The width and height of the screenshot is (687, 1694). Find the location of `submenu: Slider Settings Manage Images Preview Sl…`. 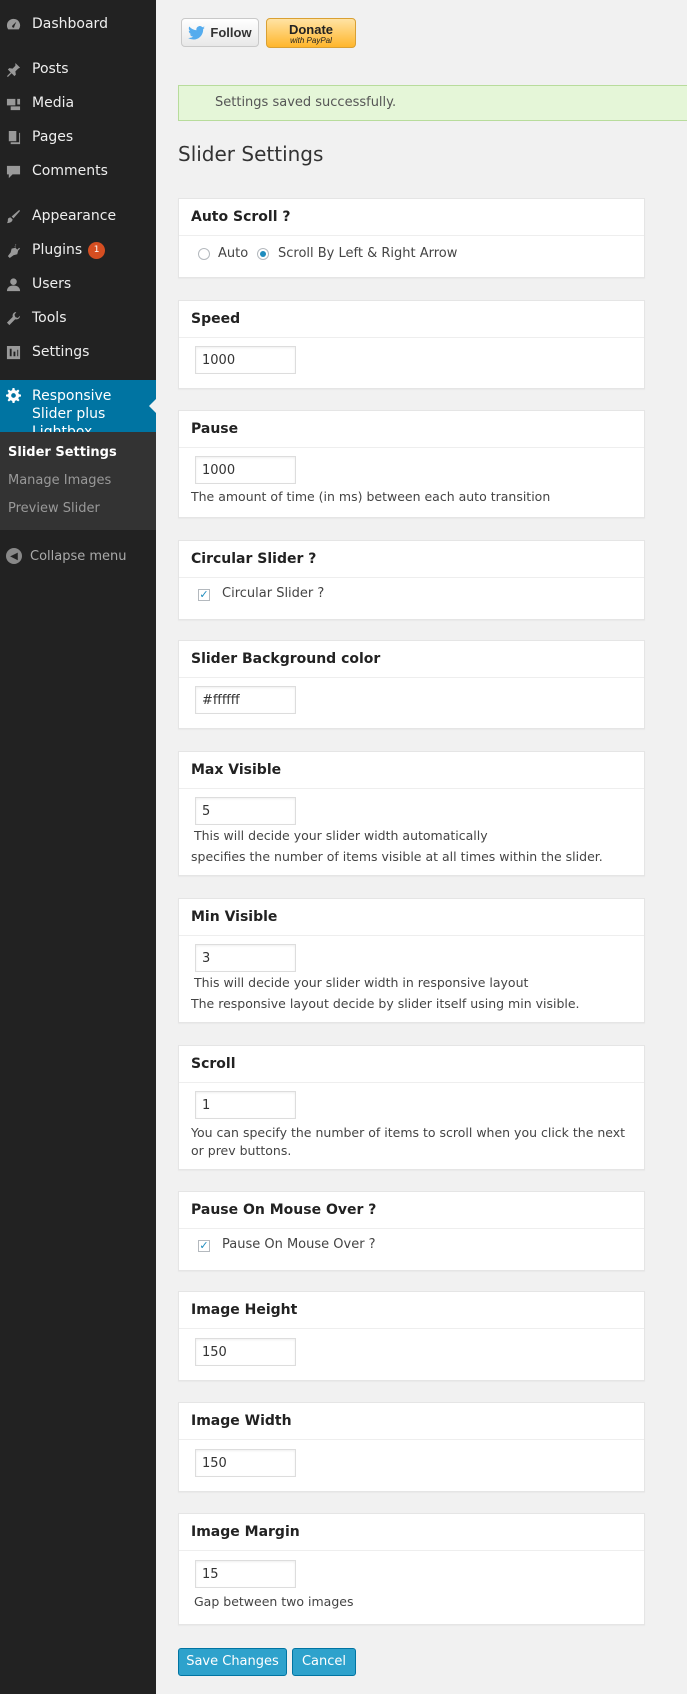

submenu: Slider Settings Manage Images Preview Sl… is located at coordinates (78, 481).